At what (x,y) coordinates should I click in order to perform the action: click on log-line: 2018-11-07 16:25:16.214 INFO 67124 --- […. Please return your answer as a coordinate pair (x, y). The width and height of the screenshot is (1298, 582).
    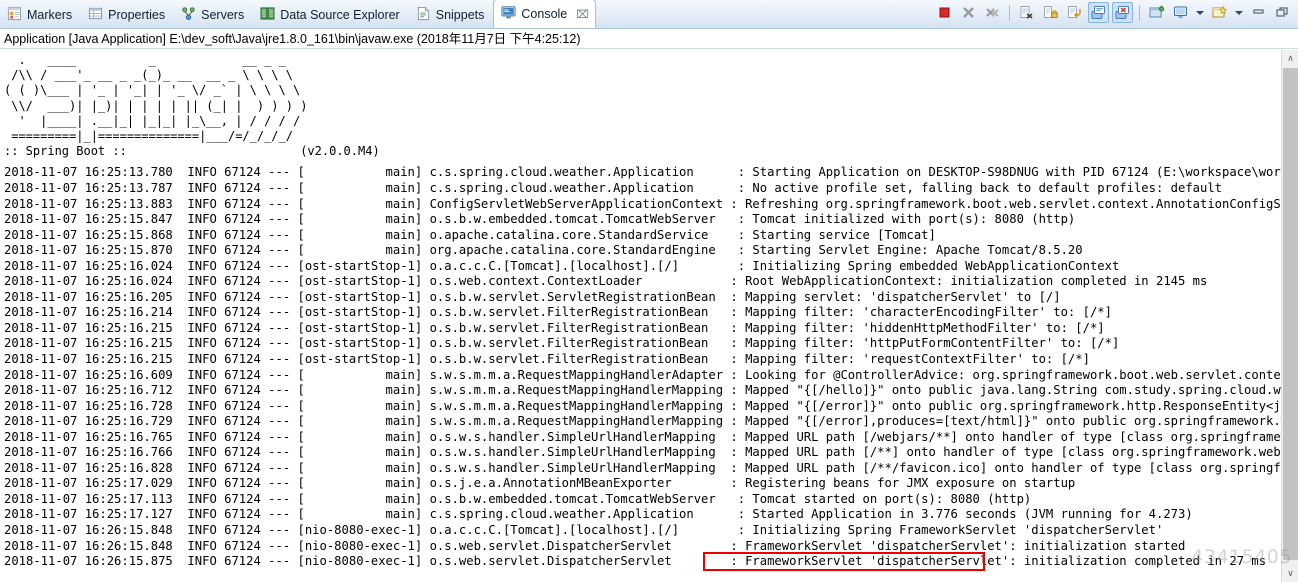
    Looking at the image, I should click on (558, 312).